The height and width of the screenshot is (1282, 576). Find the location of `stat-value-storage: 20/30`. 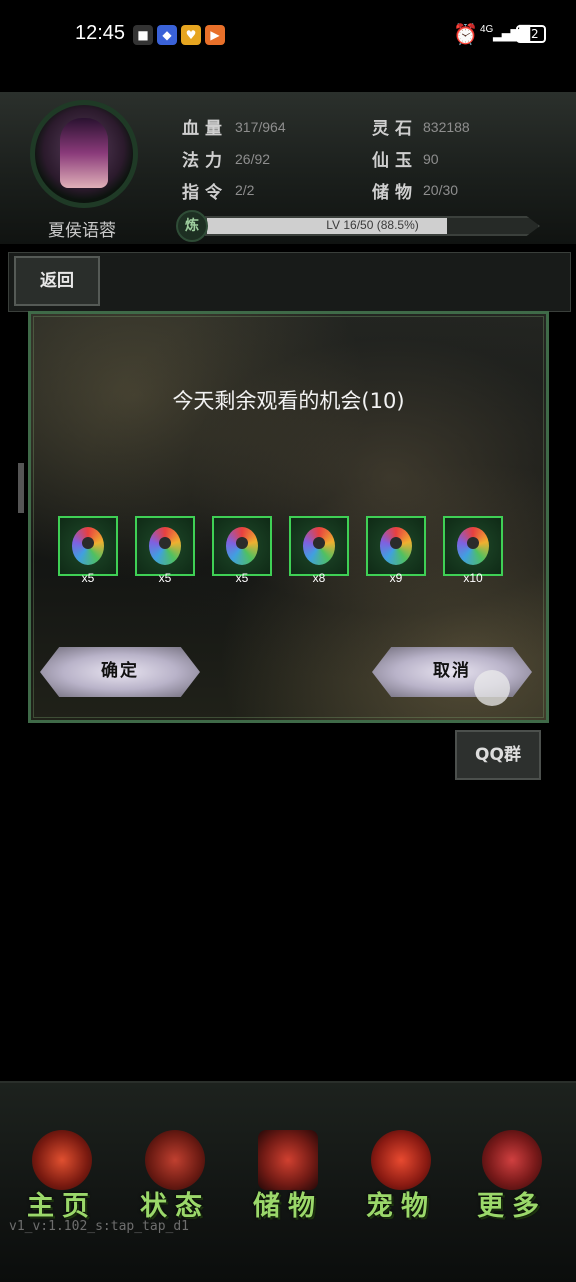

stat-value-storage: 20/30 is located at coordinates (441, 190).